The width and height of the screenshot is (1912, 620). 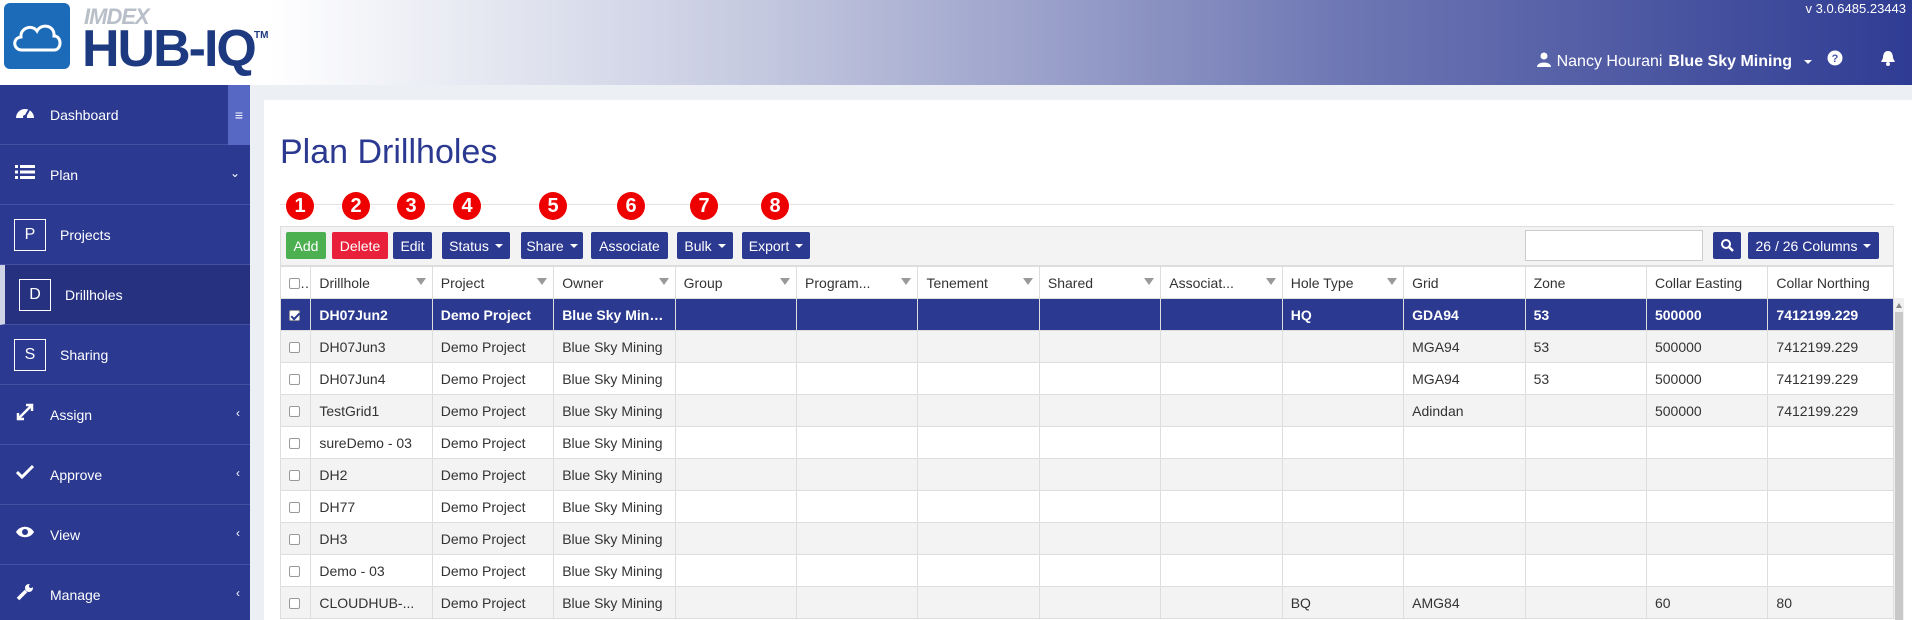 What do you see at coordinates (1086, 538) in the screenshot?
I see `table-row: DH3 Demo Project Blue Sky Mining` at bounding box center [1086, 538].